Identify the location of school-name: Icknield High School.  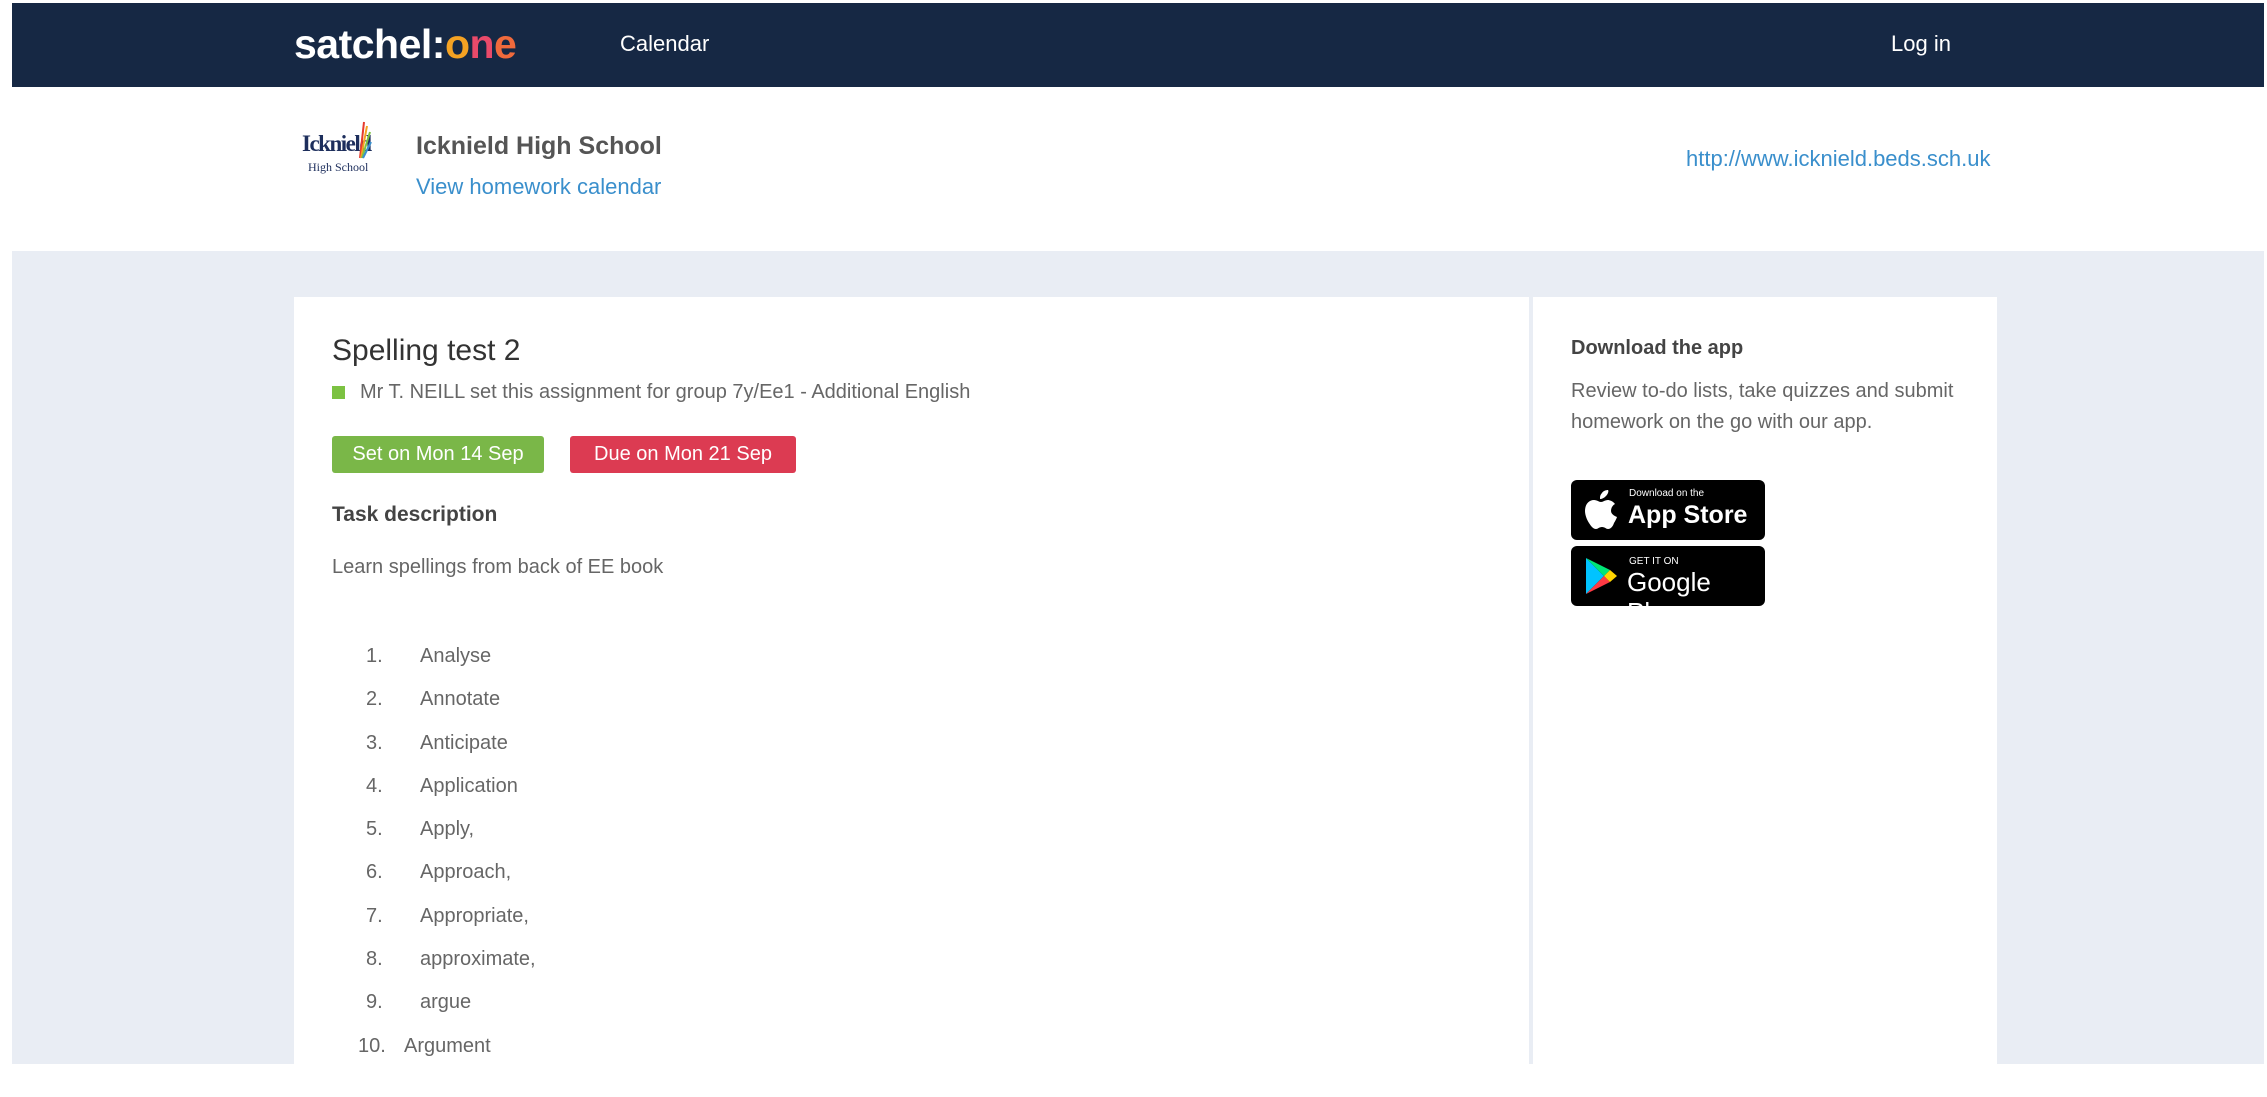
(539, 146).